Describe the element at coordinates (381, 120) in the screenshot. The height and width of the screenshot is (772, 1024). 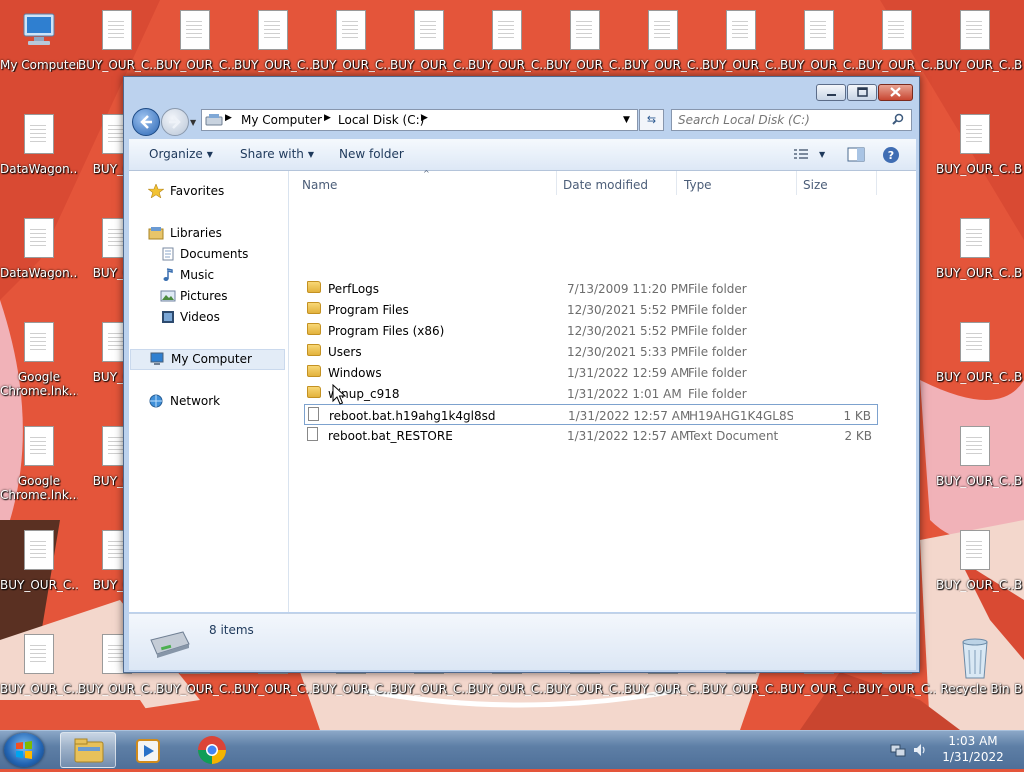
I see `breadcrumb-local-disk: Local Disk (C:)` at that location.